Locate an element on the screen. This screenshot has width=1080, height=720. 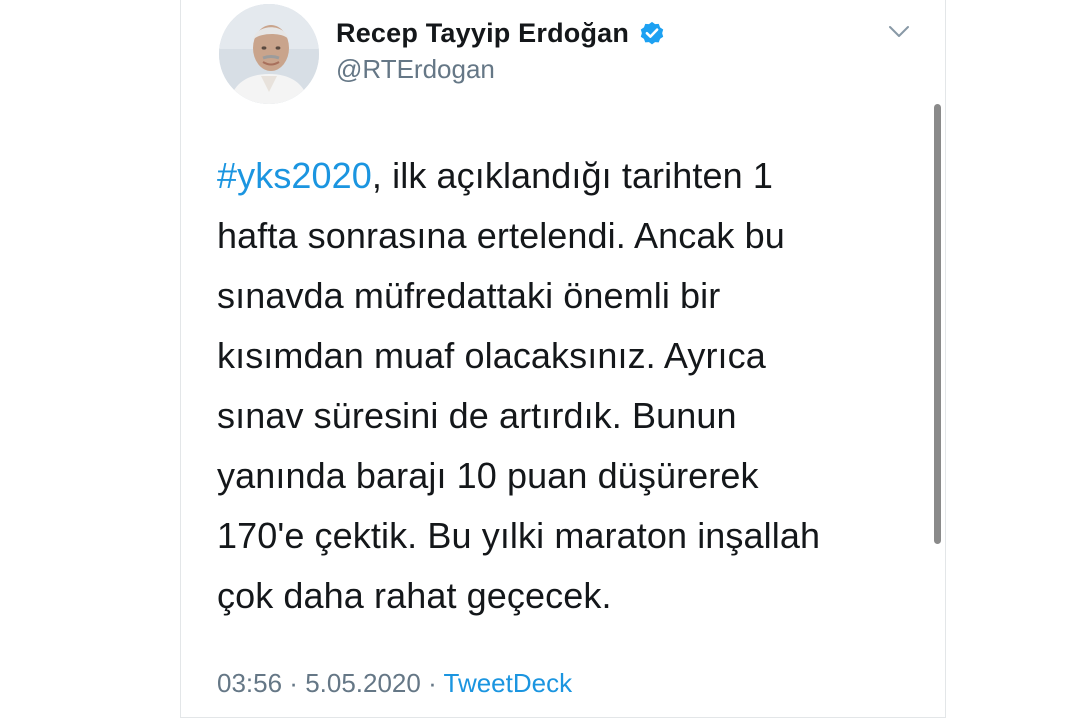
tweet-line: kısımdan muaf olacaksınız. Ayrıca is located at coordinates (491, 355).